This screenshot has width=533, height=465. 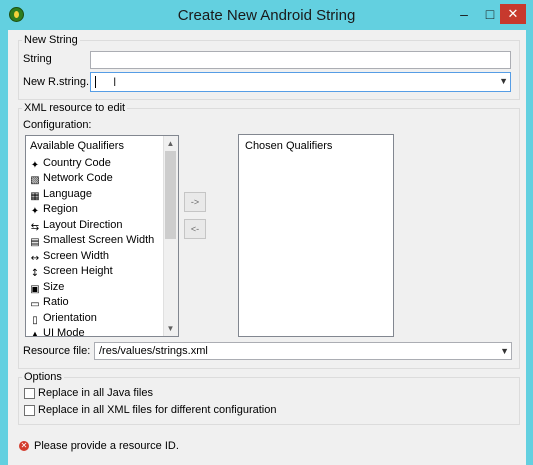 What do you see at coordinates (56, 331) in the screenshot?
I see `list-item: ▲ UI Mode` at bounding box center [56, 331].